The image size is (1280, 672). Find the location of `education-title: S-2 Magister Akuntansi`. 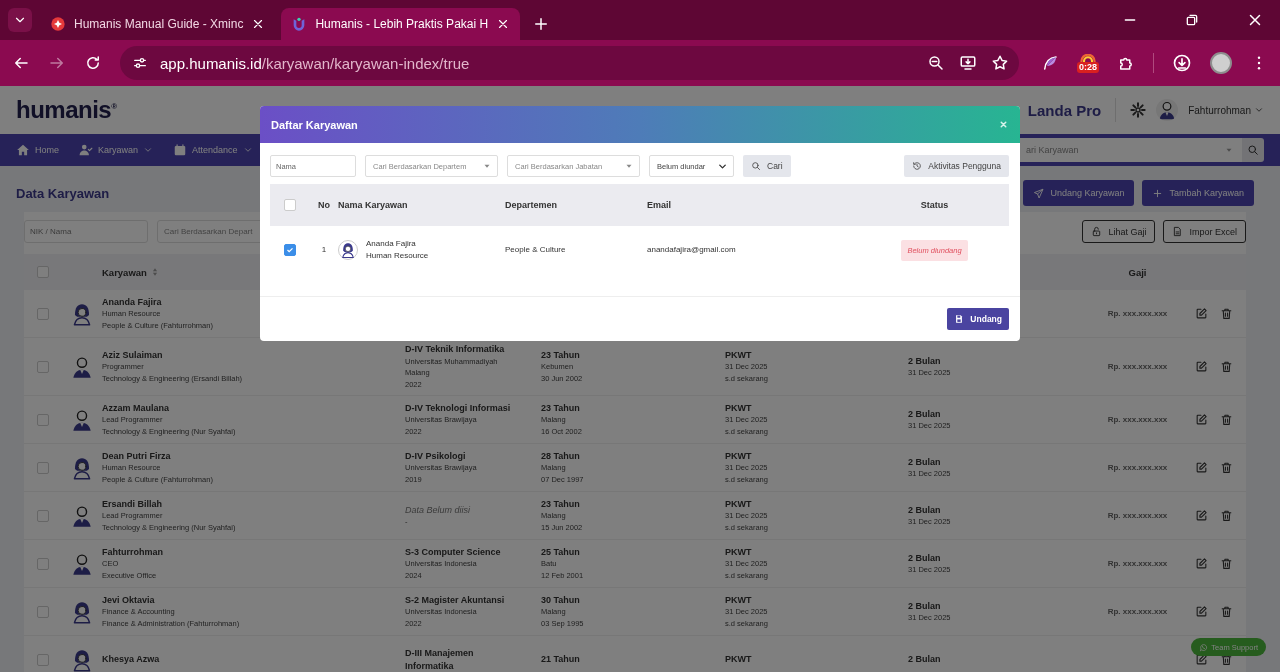

education-title: S-2 Magister Akuntansi is located at coordinates (455, 600).